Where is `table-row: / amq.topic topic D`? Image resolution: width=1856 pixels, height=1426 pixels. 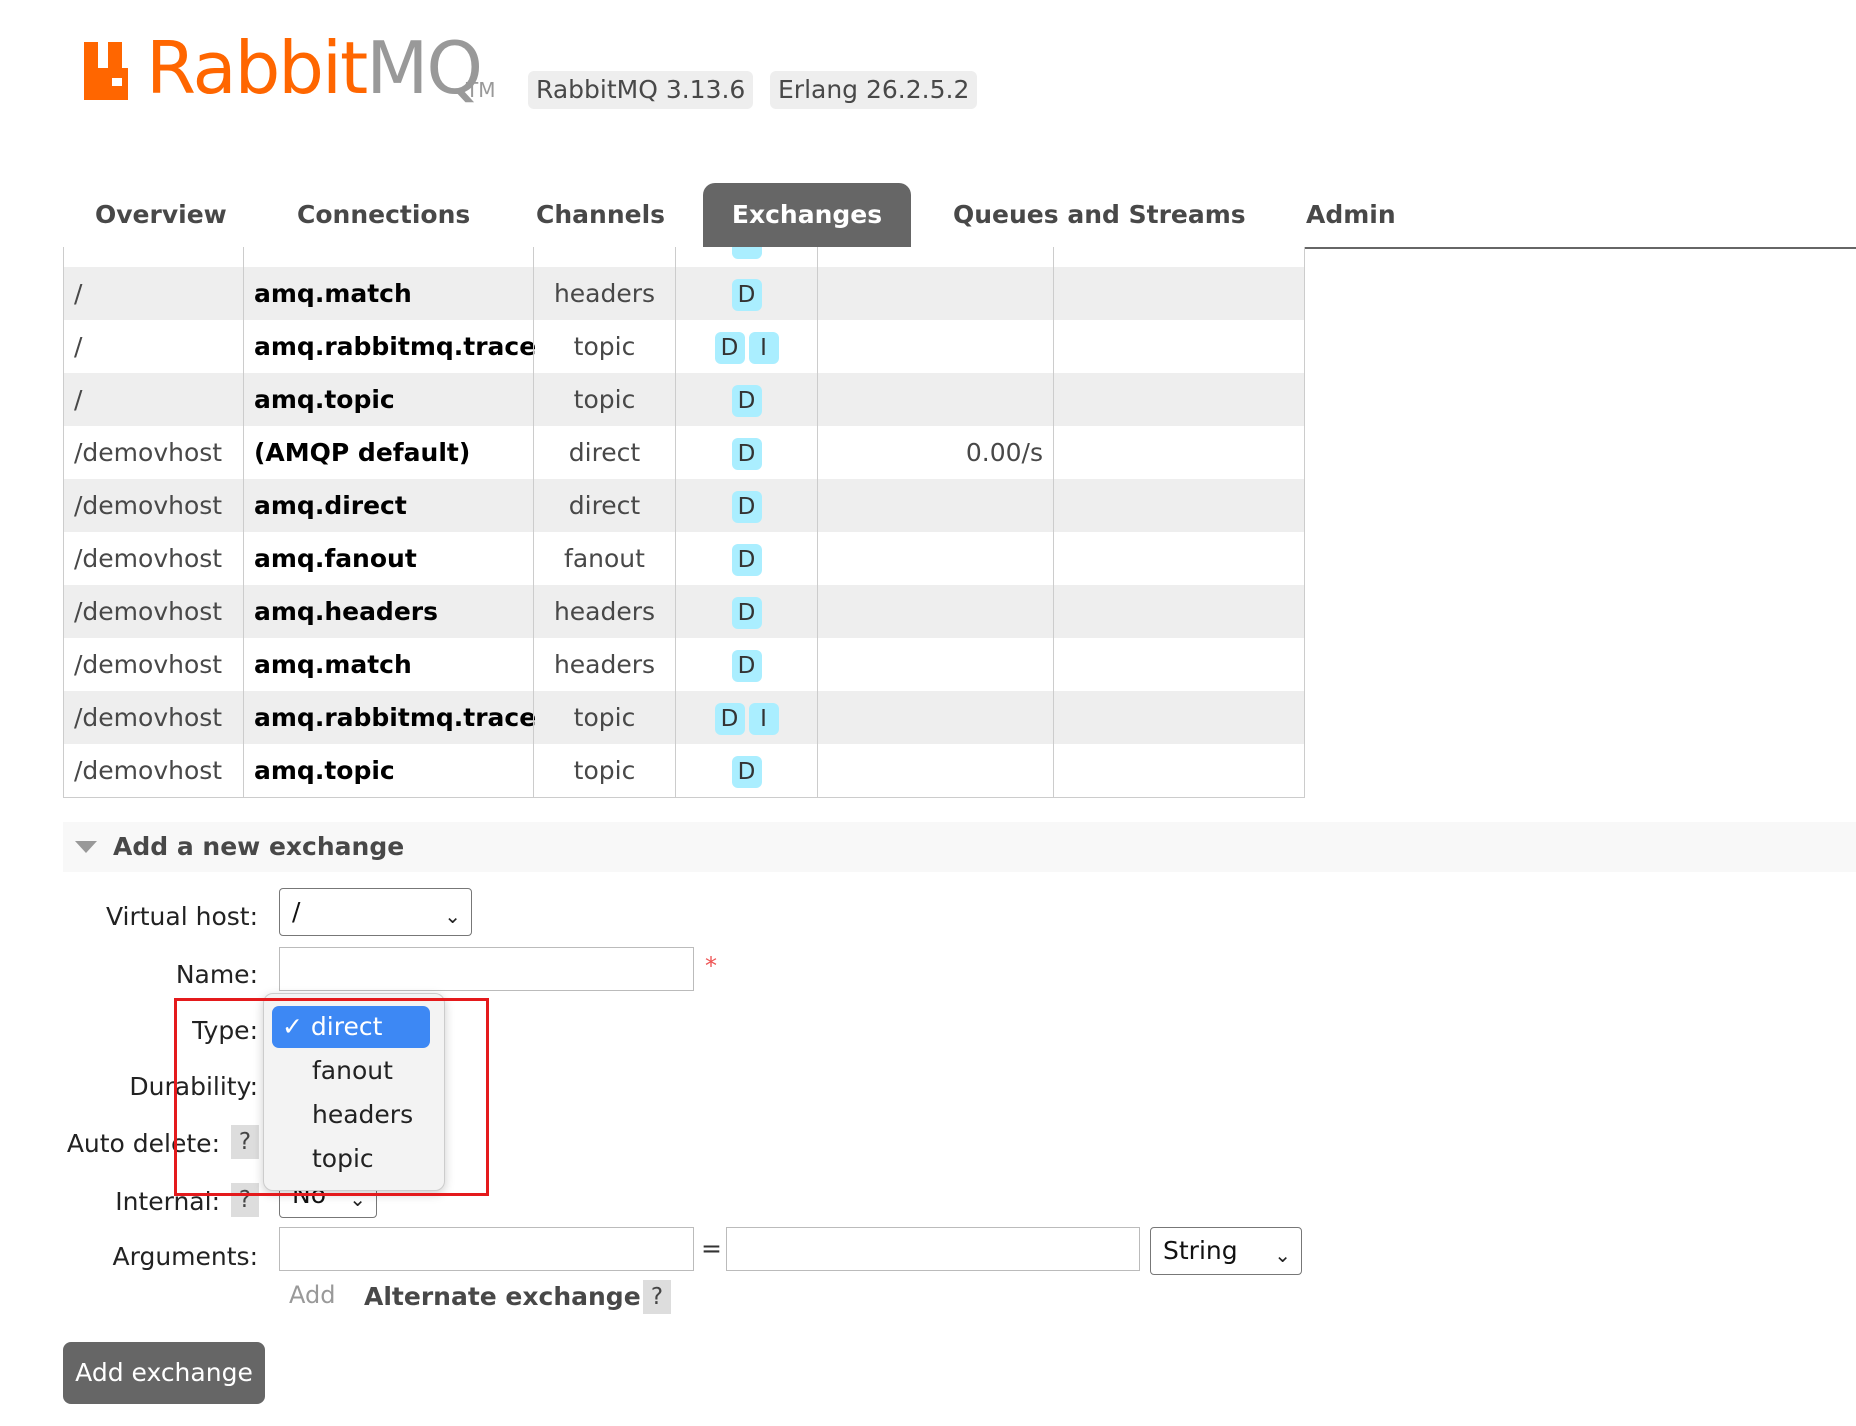
table-row: / amq.topic topic D is located at coordinates (684, 400).